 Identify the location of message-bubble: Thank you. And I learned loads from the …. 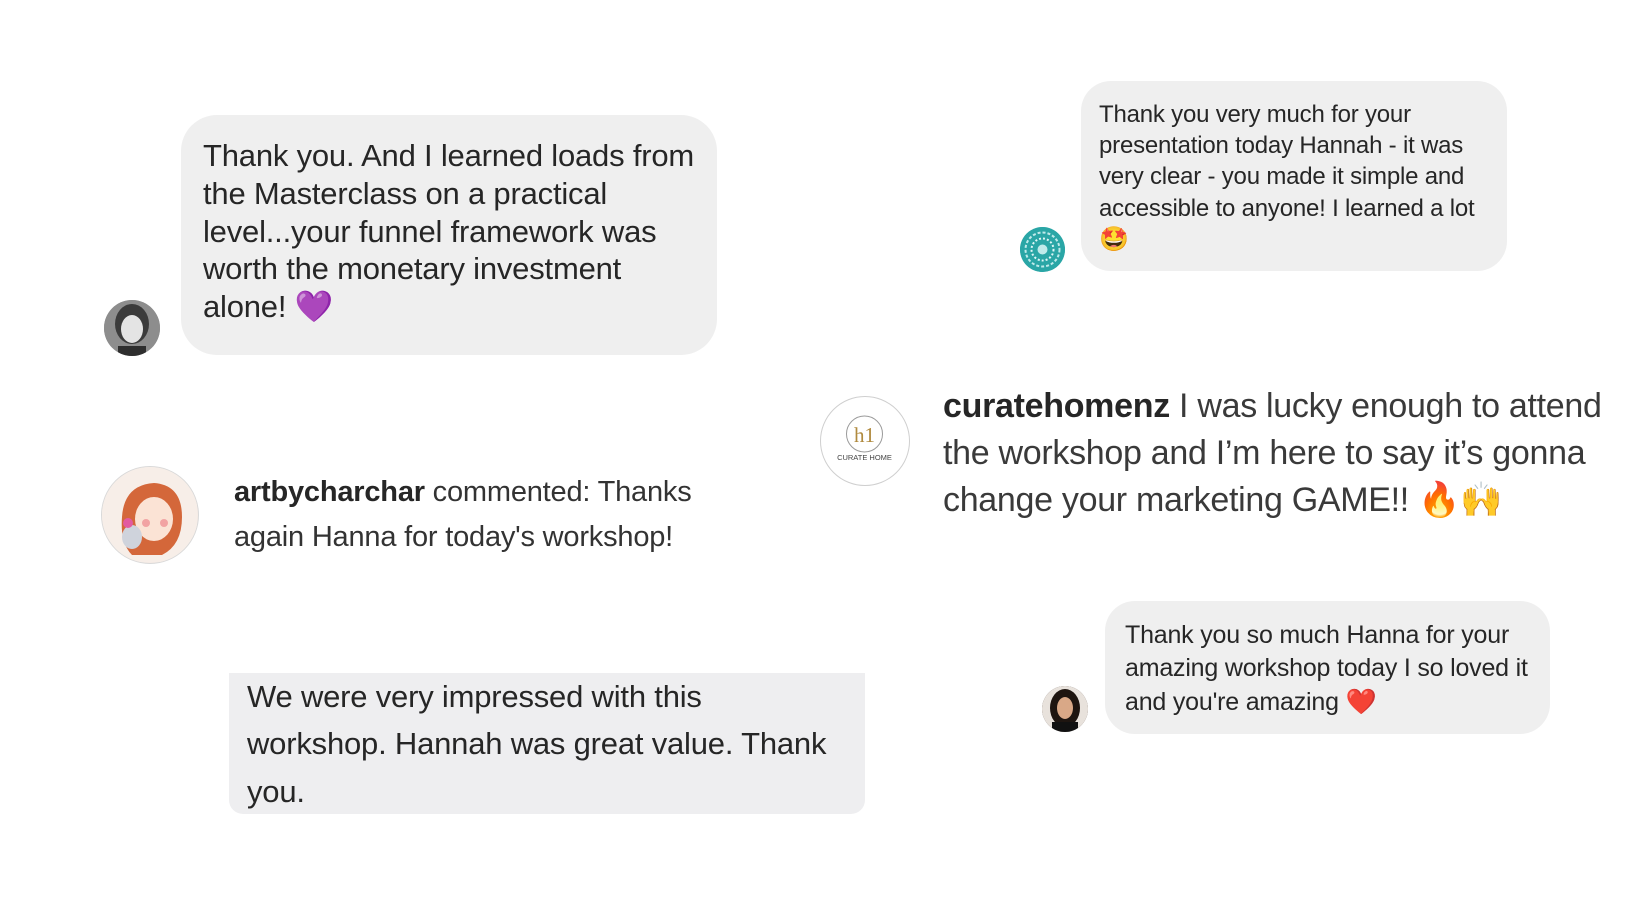
(449, 235).